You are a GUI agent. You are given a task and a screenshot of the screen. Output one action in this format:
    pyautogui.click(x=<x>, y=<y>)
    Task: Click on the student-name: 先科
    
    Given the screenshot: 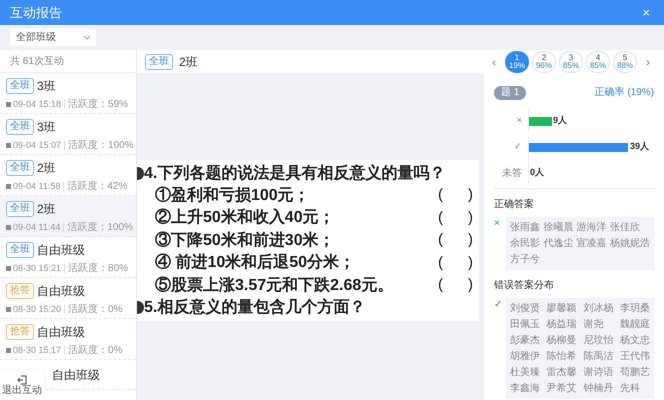 What is the action you would take?
    pyautogui.click(x=630, y=388)
    